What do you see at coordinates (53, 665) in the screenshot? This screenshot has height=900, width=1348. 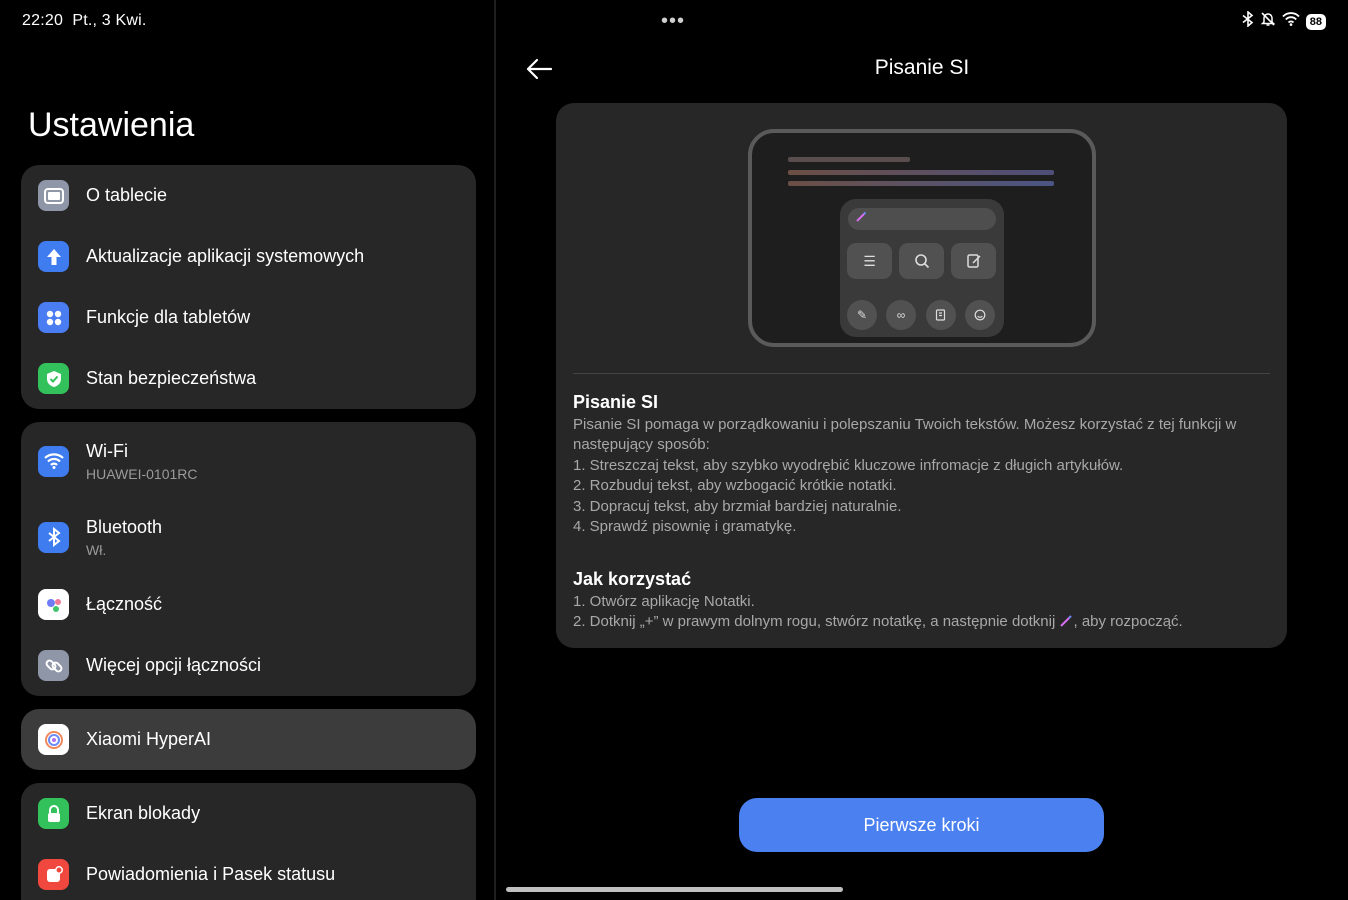 I see `link-icon` at bounding box center [53, 665].